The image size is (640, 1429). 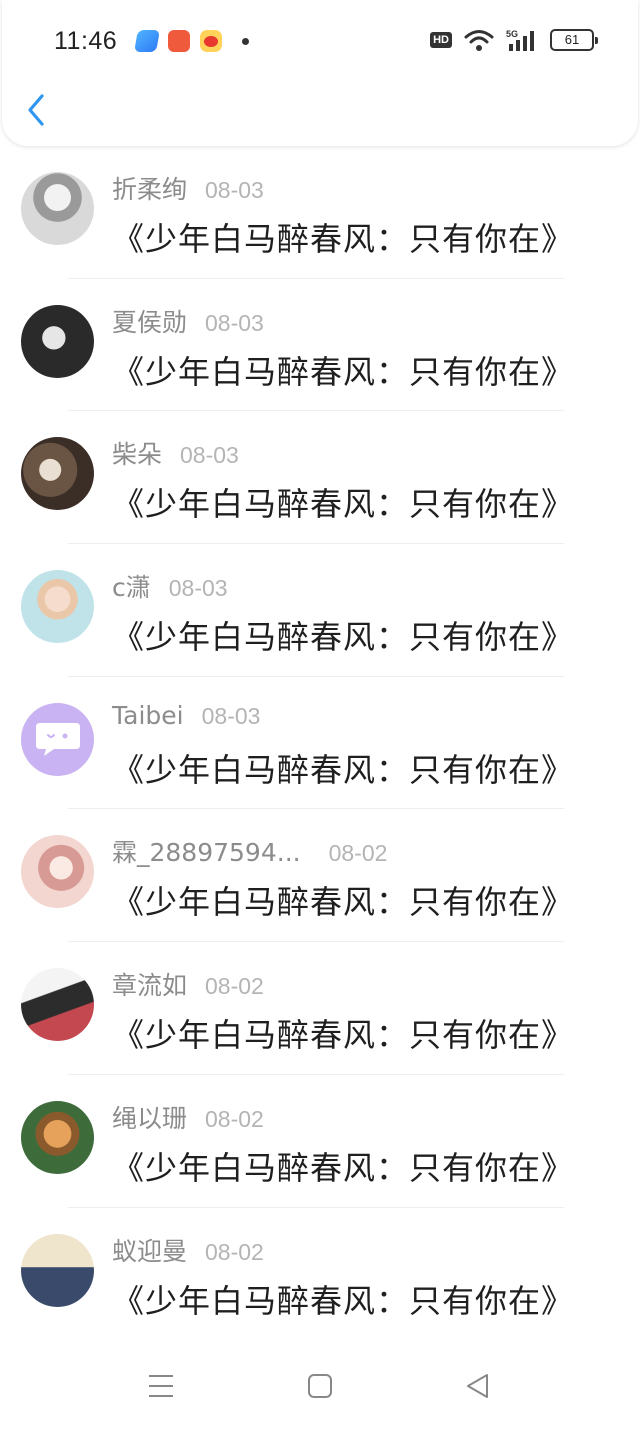 What do you see at coordinates (245, 41) in the screenshot?
I see `more-notifications-dot` at bounding box center [245, 41].